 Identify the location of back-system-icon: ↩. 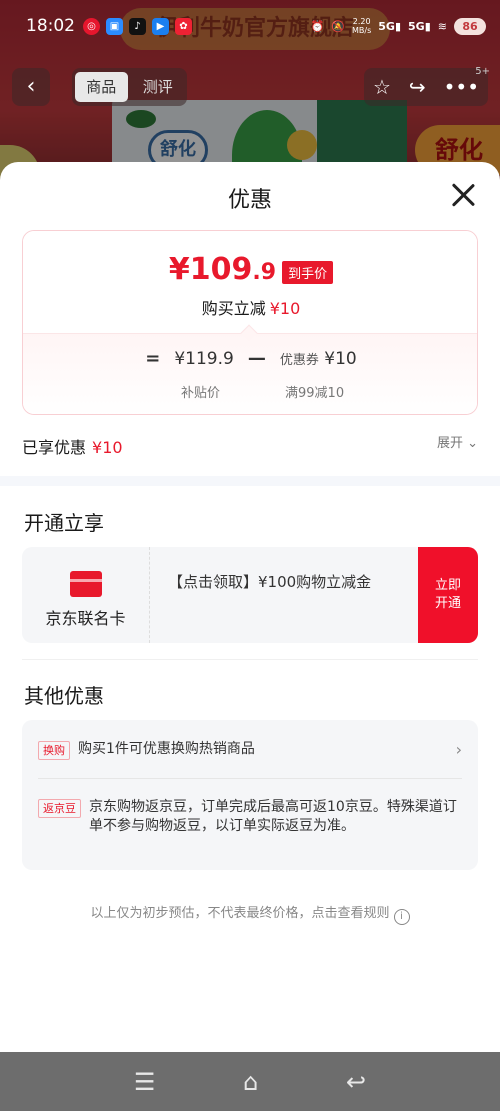
(356, 1082).